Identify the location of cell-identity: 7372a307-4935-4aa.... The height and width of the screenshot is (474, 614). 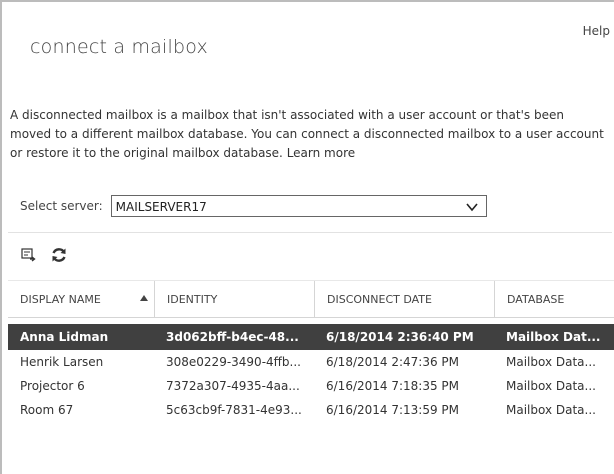
(233, 386).